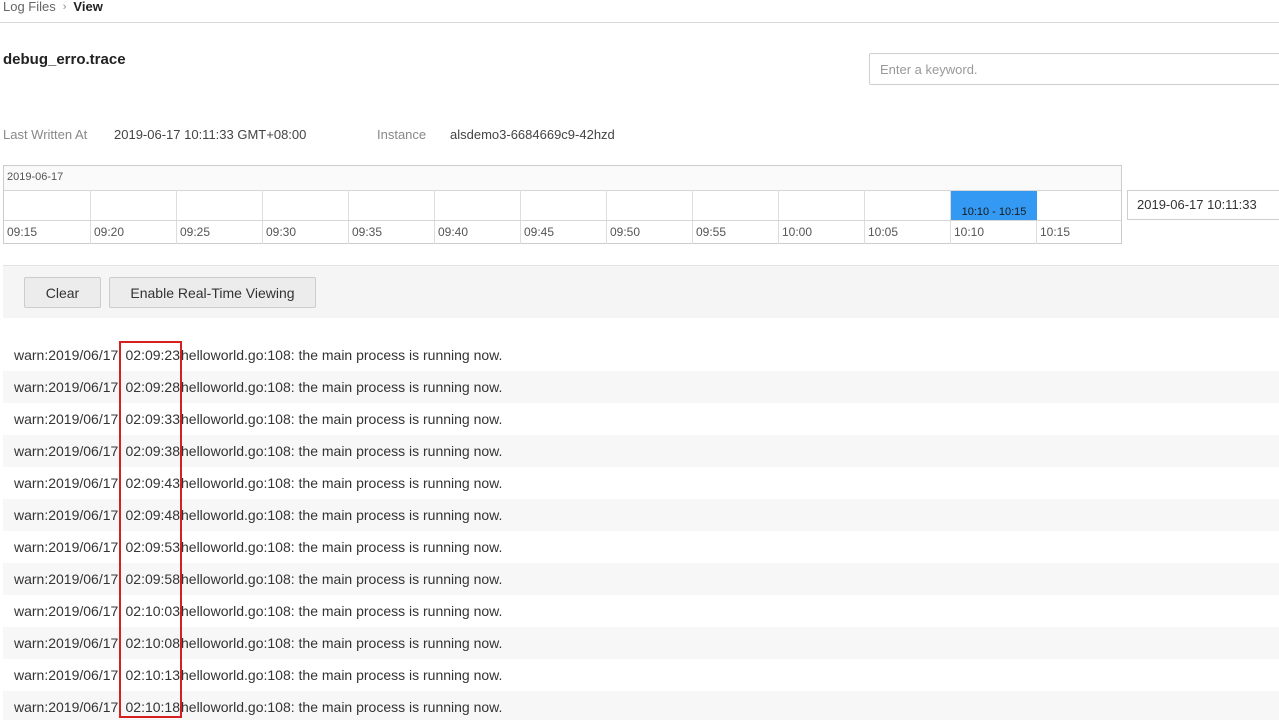 This screenshot has width=1279, height=720. What do you see at coordinates (153, 643) in the screenshot?
I see `log-timestamp: 02:10:08` at bounding box center [153, 643].